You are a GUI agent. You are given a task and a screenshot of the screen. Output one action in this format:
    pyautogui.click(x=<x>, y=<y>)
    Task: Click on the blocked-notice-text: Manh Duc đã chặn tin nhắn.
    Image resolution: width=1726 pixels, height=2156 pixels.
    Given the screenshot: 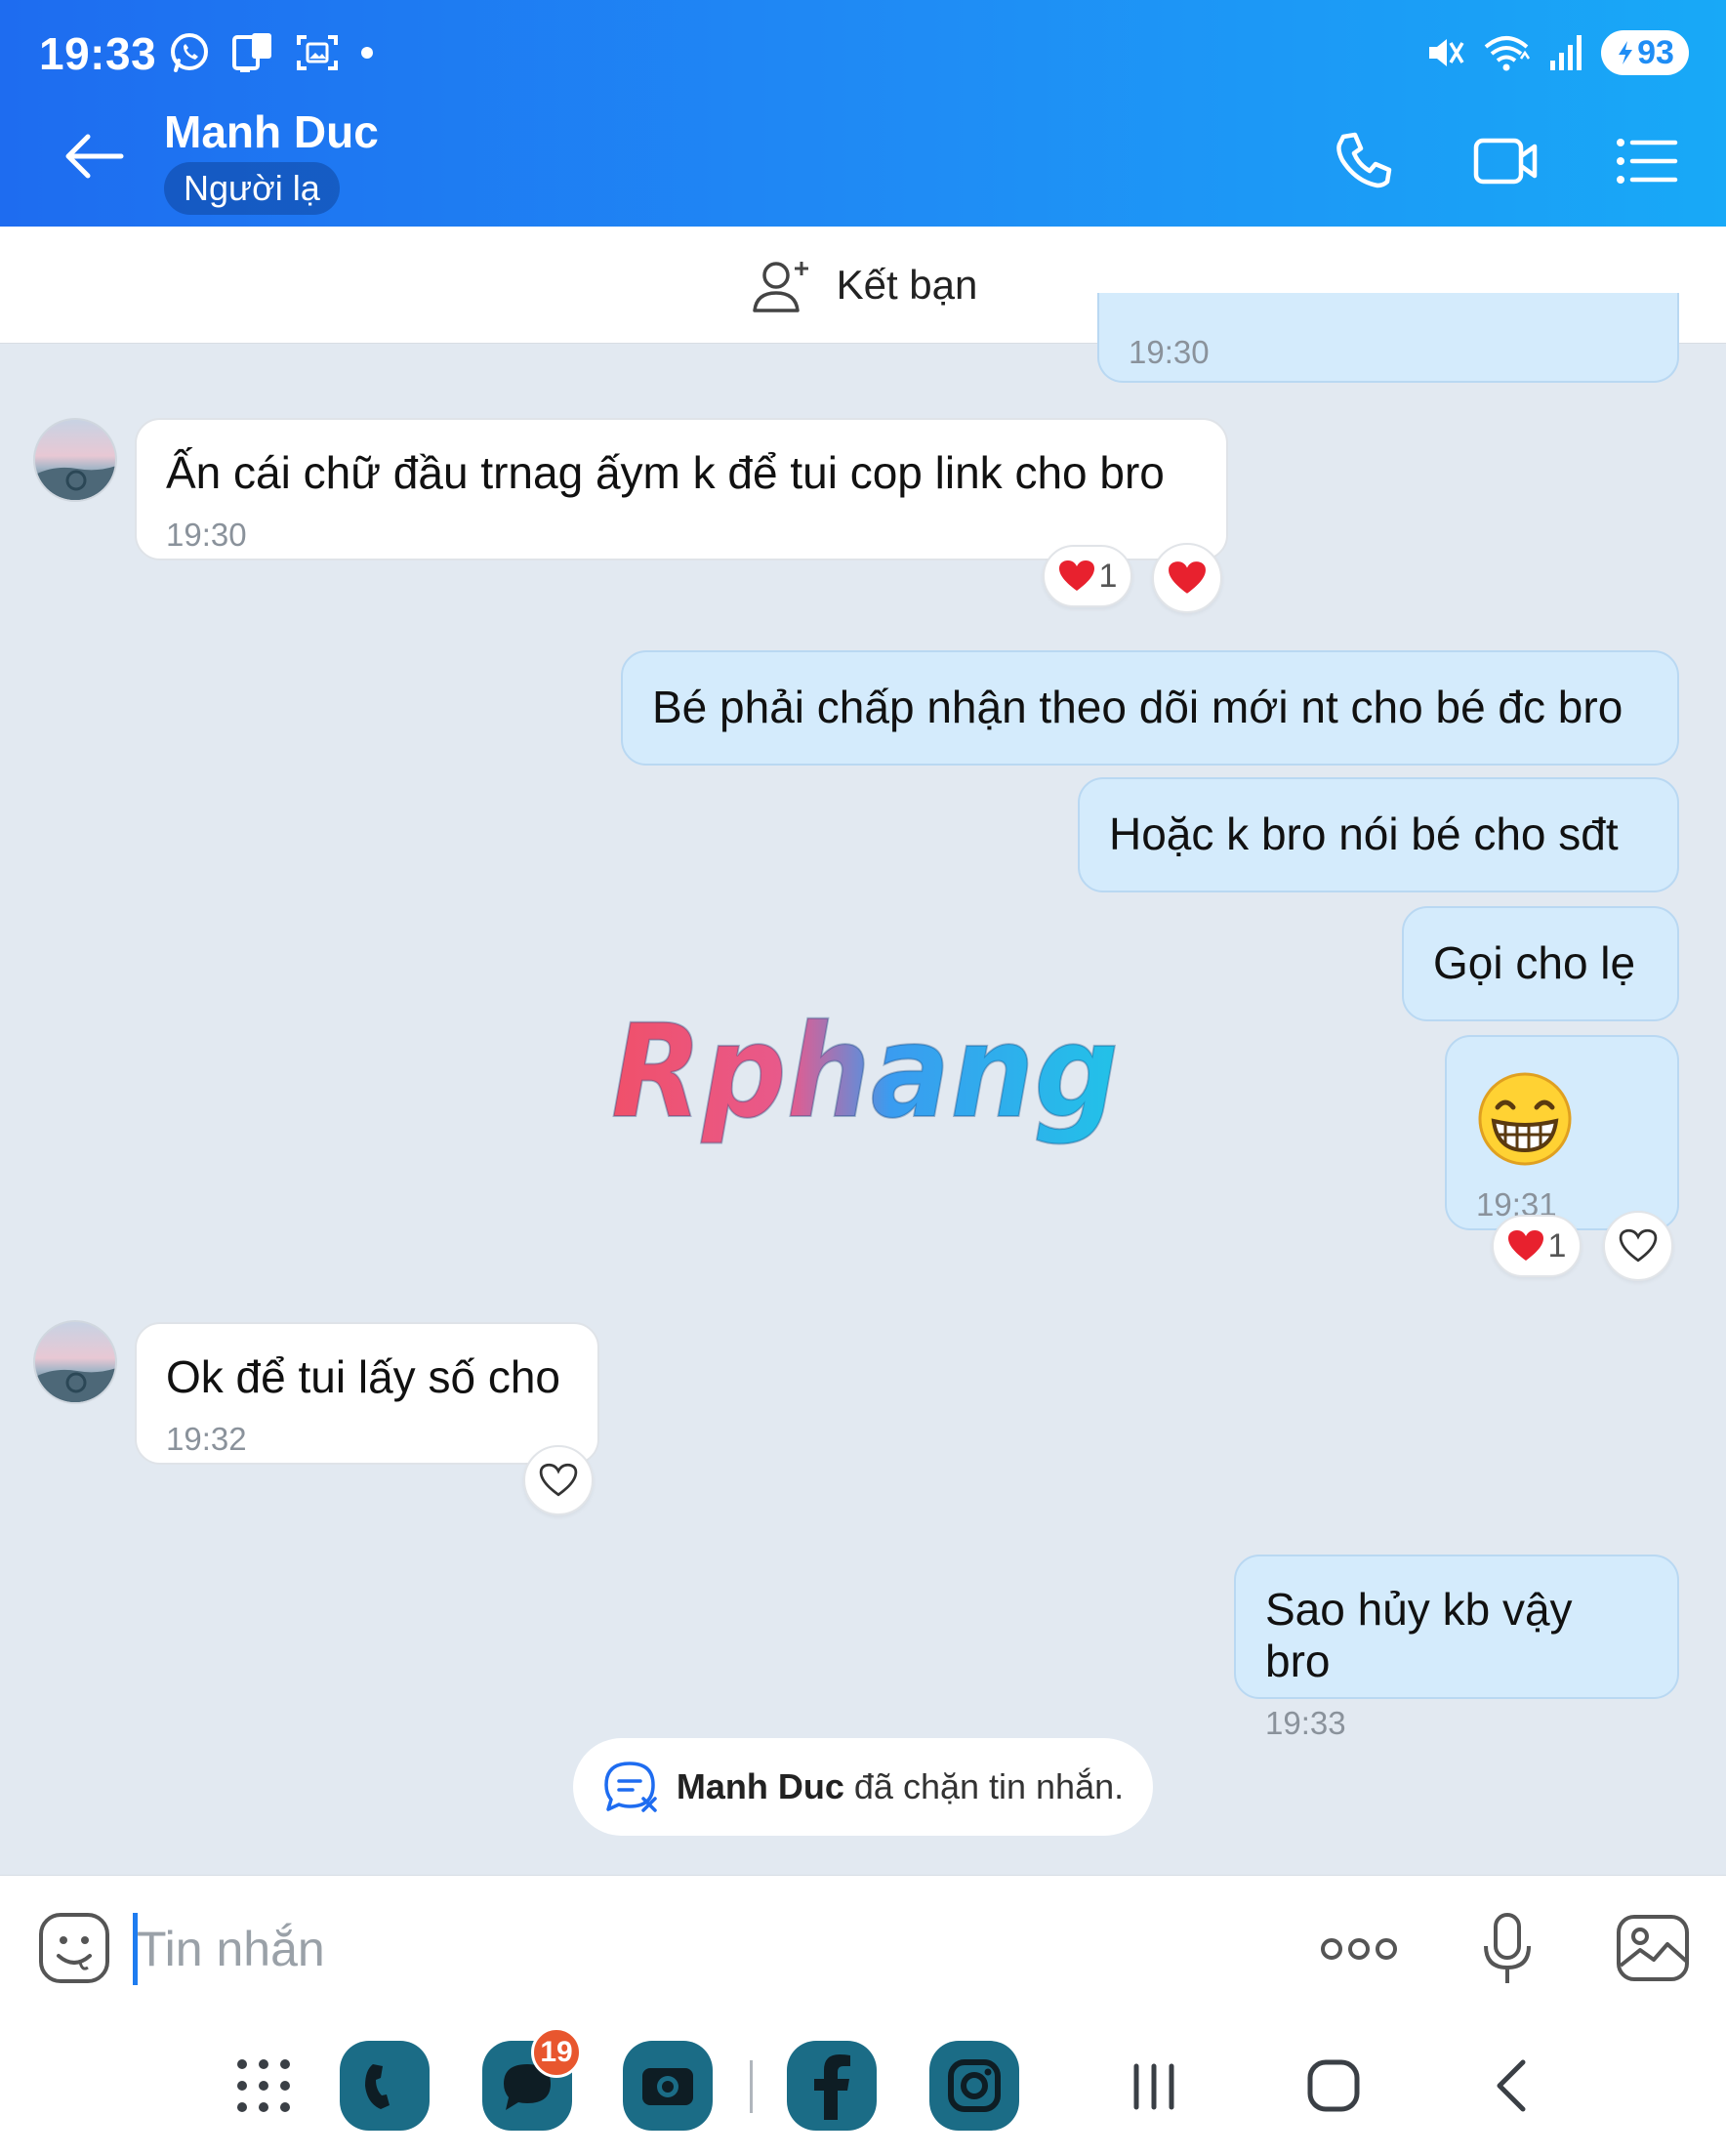 What is the action you would take?
    pyautogui.click(x=900, y=1786)
    